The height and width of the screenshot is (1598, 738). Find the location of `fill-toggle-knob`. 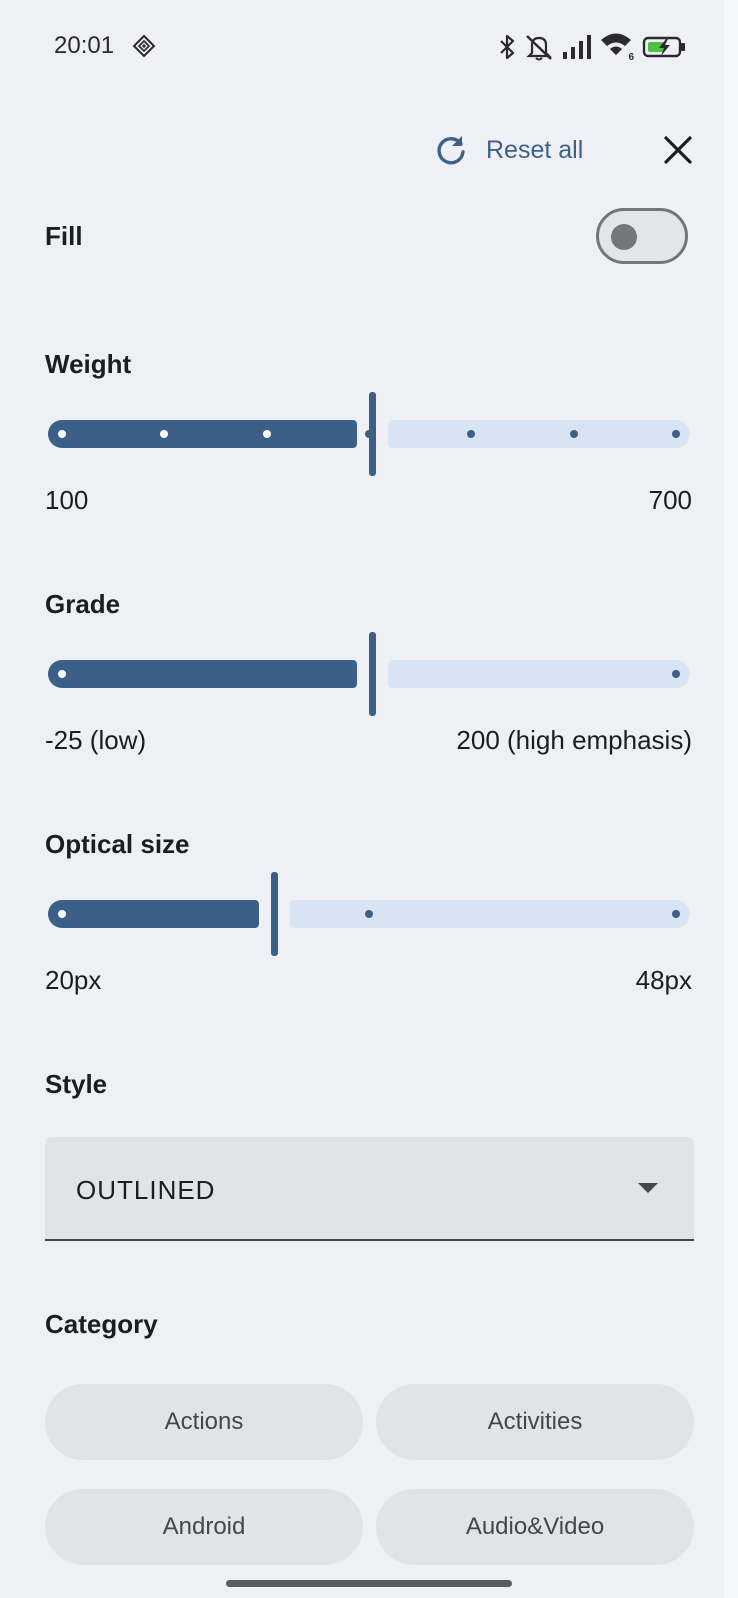

fill-toggle-knob is located at coordinates (624, 237).